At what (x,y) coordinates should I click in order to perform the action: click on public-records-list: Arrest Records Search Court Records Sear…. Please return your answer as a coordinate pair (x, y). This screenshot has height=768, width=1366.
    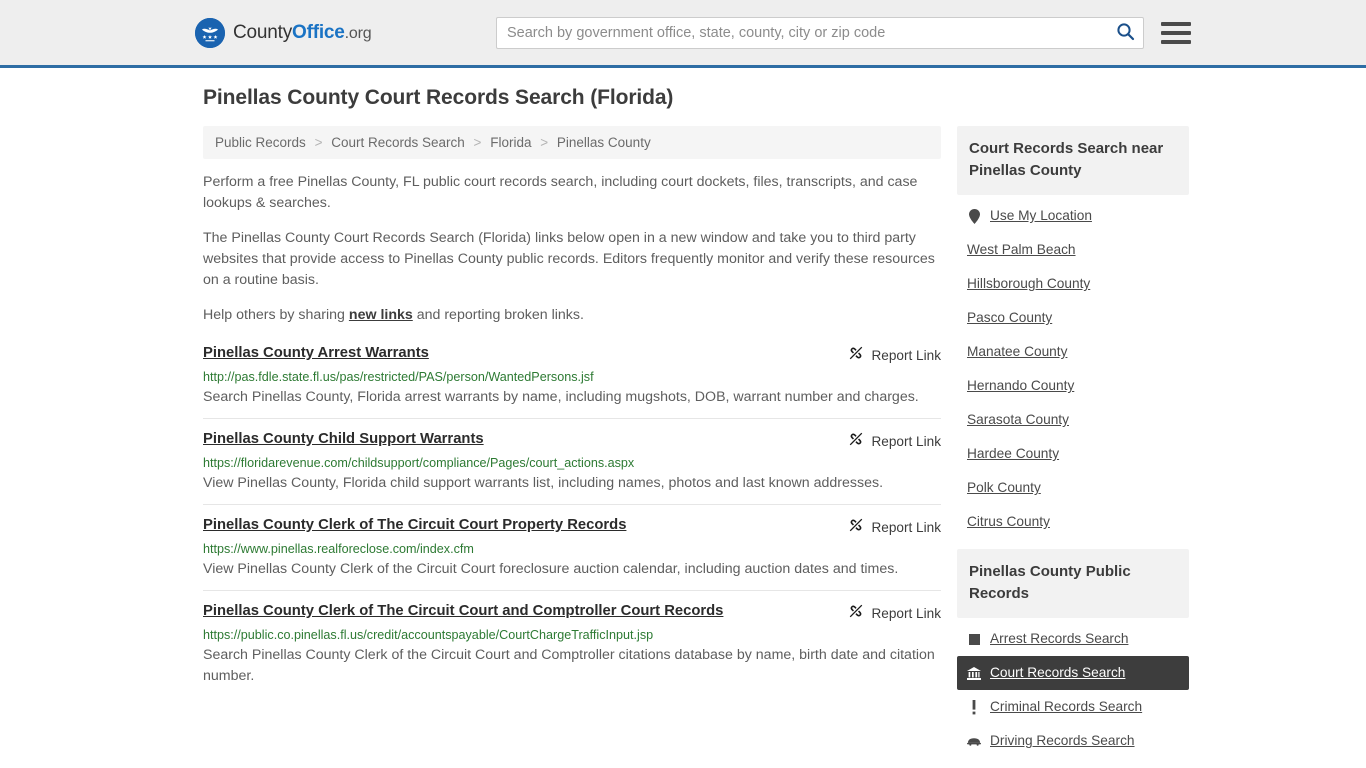
    Looking at the image, I should click on (1073, 688).